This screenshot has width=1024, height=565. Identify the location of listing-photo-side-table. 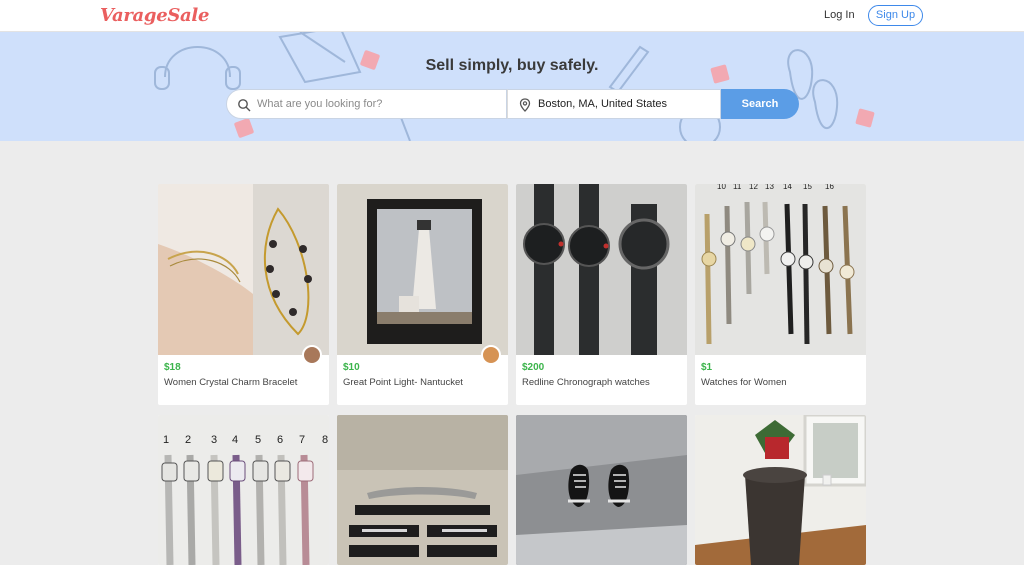
(780, 490).